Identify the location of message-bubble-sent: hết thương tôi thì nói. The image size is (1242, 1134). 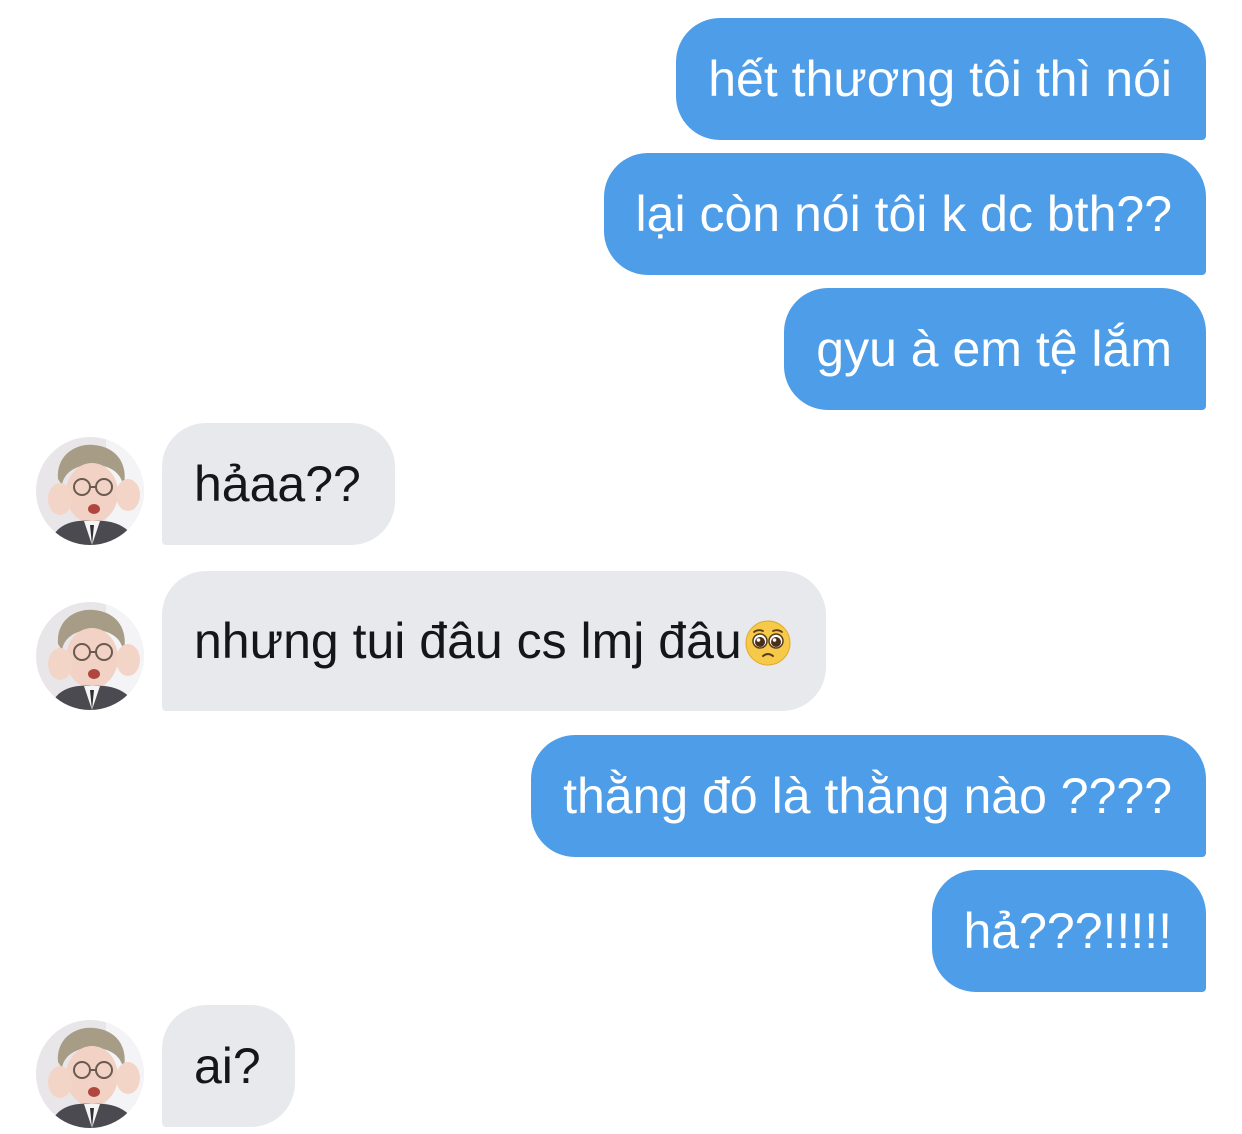
(941, 79).